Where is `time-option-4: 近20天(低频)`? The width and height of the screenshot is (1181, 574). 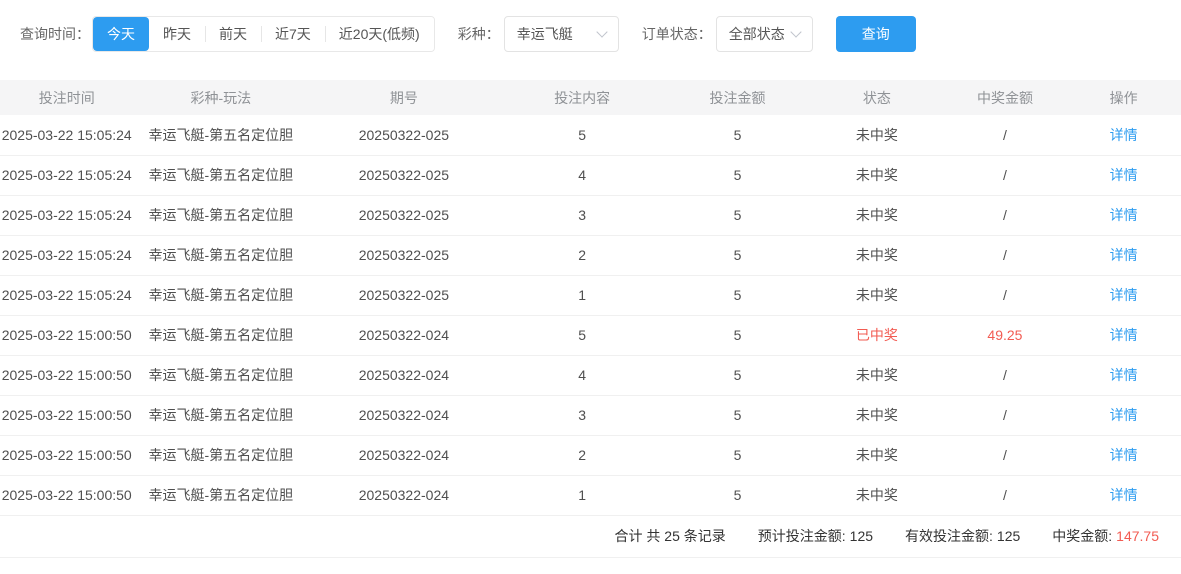
time-option-4: 近20天(低频) is located at coordinates (379, 34).